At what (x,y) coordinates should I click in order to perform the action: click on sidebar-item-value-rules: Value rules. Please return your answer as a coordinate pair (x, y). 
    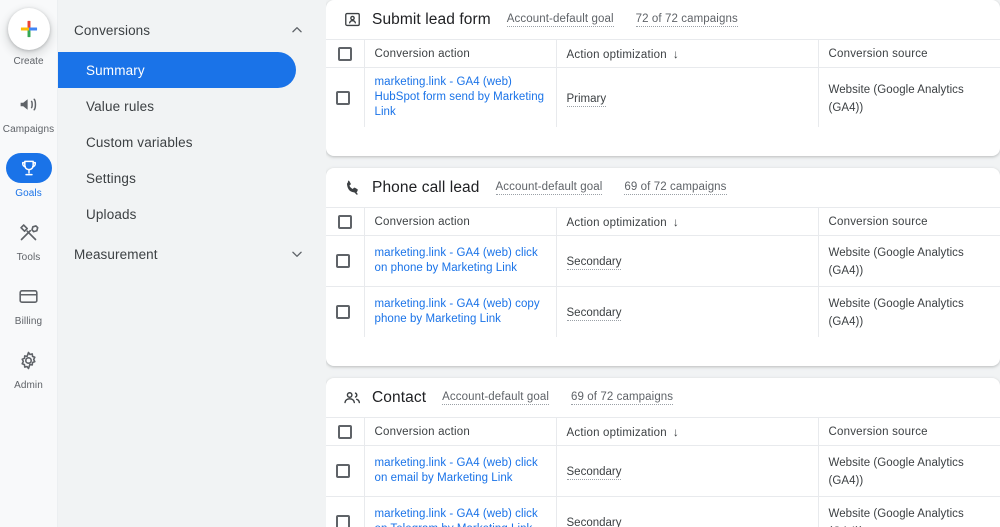
    Looking at the image, I should click on (177, 106).